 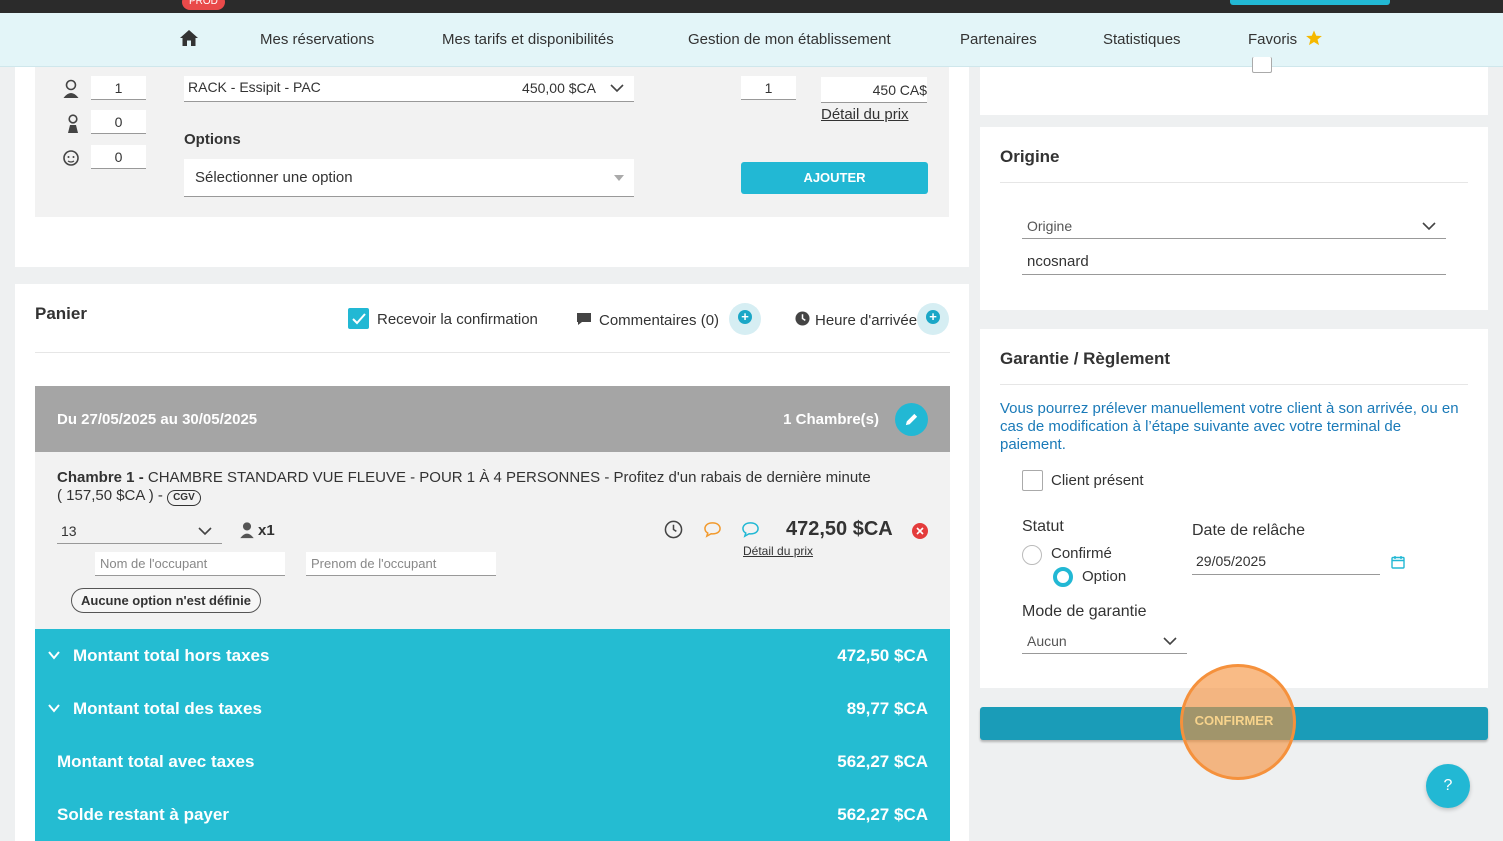 What do you see at coordinates (100, 477) in the screenshot?
I see `room-label: Chambre 1 -` at bounding box center [100, 477].